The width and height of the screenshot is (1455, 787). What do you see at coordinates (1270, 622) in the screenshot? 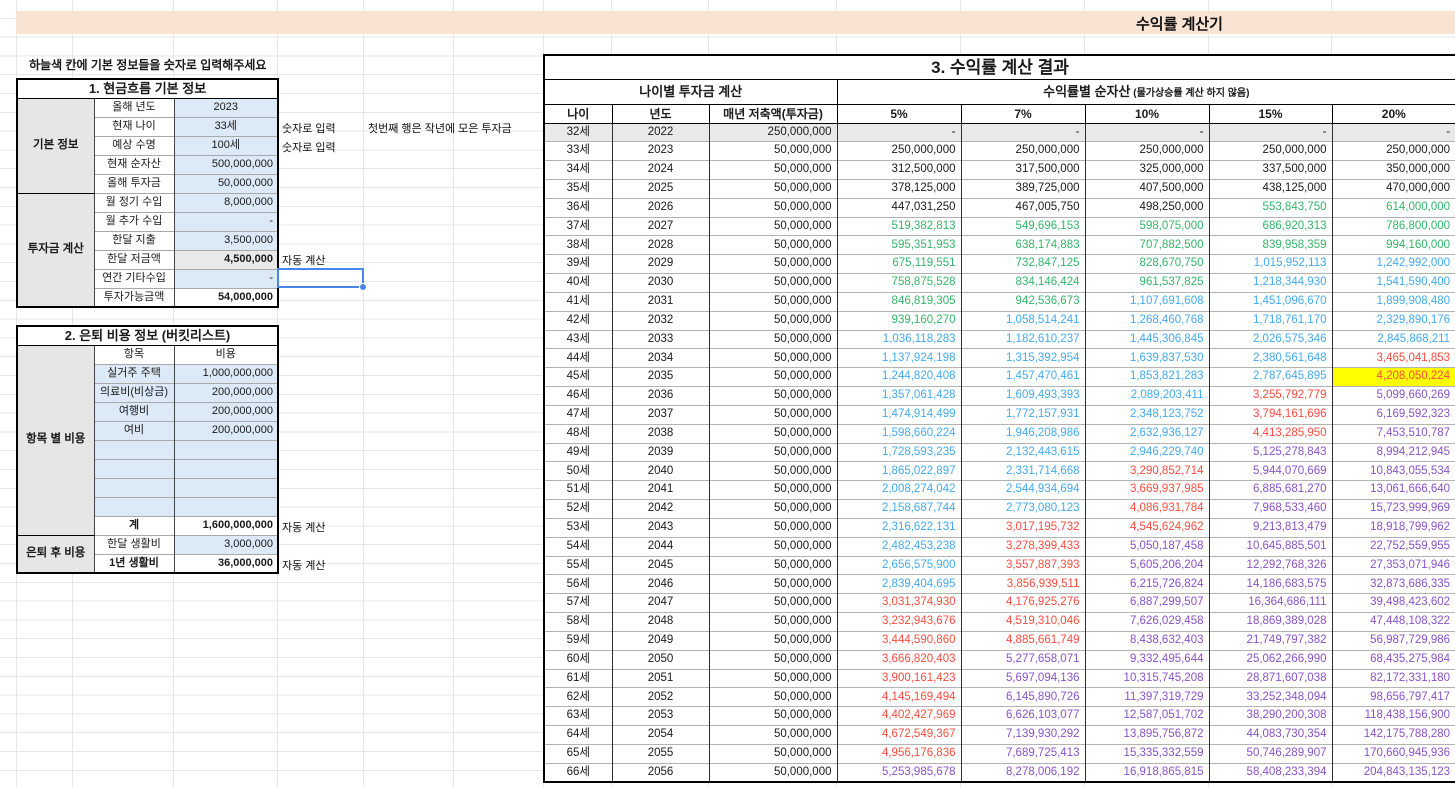
I see `sheet-cell: 18,869,389,028` at bounding box center [1270, 622].